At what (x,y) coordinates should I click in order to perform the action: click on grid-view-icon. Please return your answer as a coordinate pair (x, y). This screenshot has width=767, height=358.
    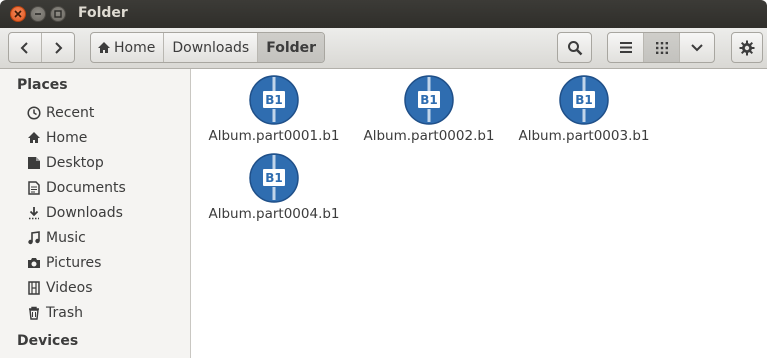
    Looking at the image, I should click on (661, 47).